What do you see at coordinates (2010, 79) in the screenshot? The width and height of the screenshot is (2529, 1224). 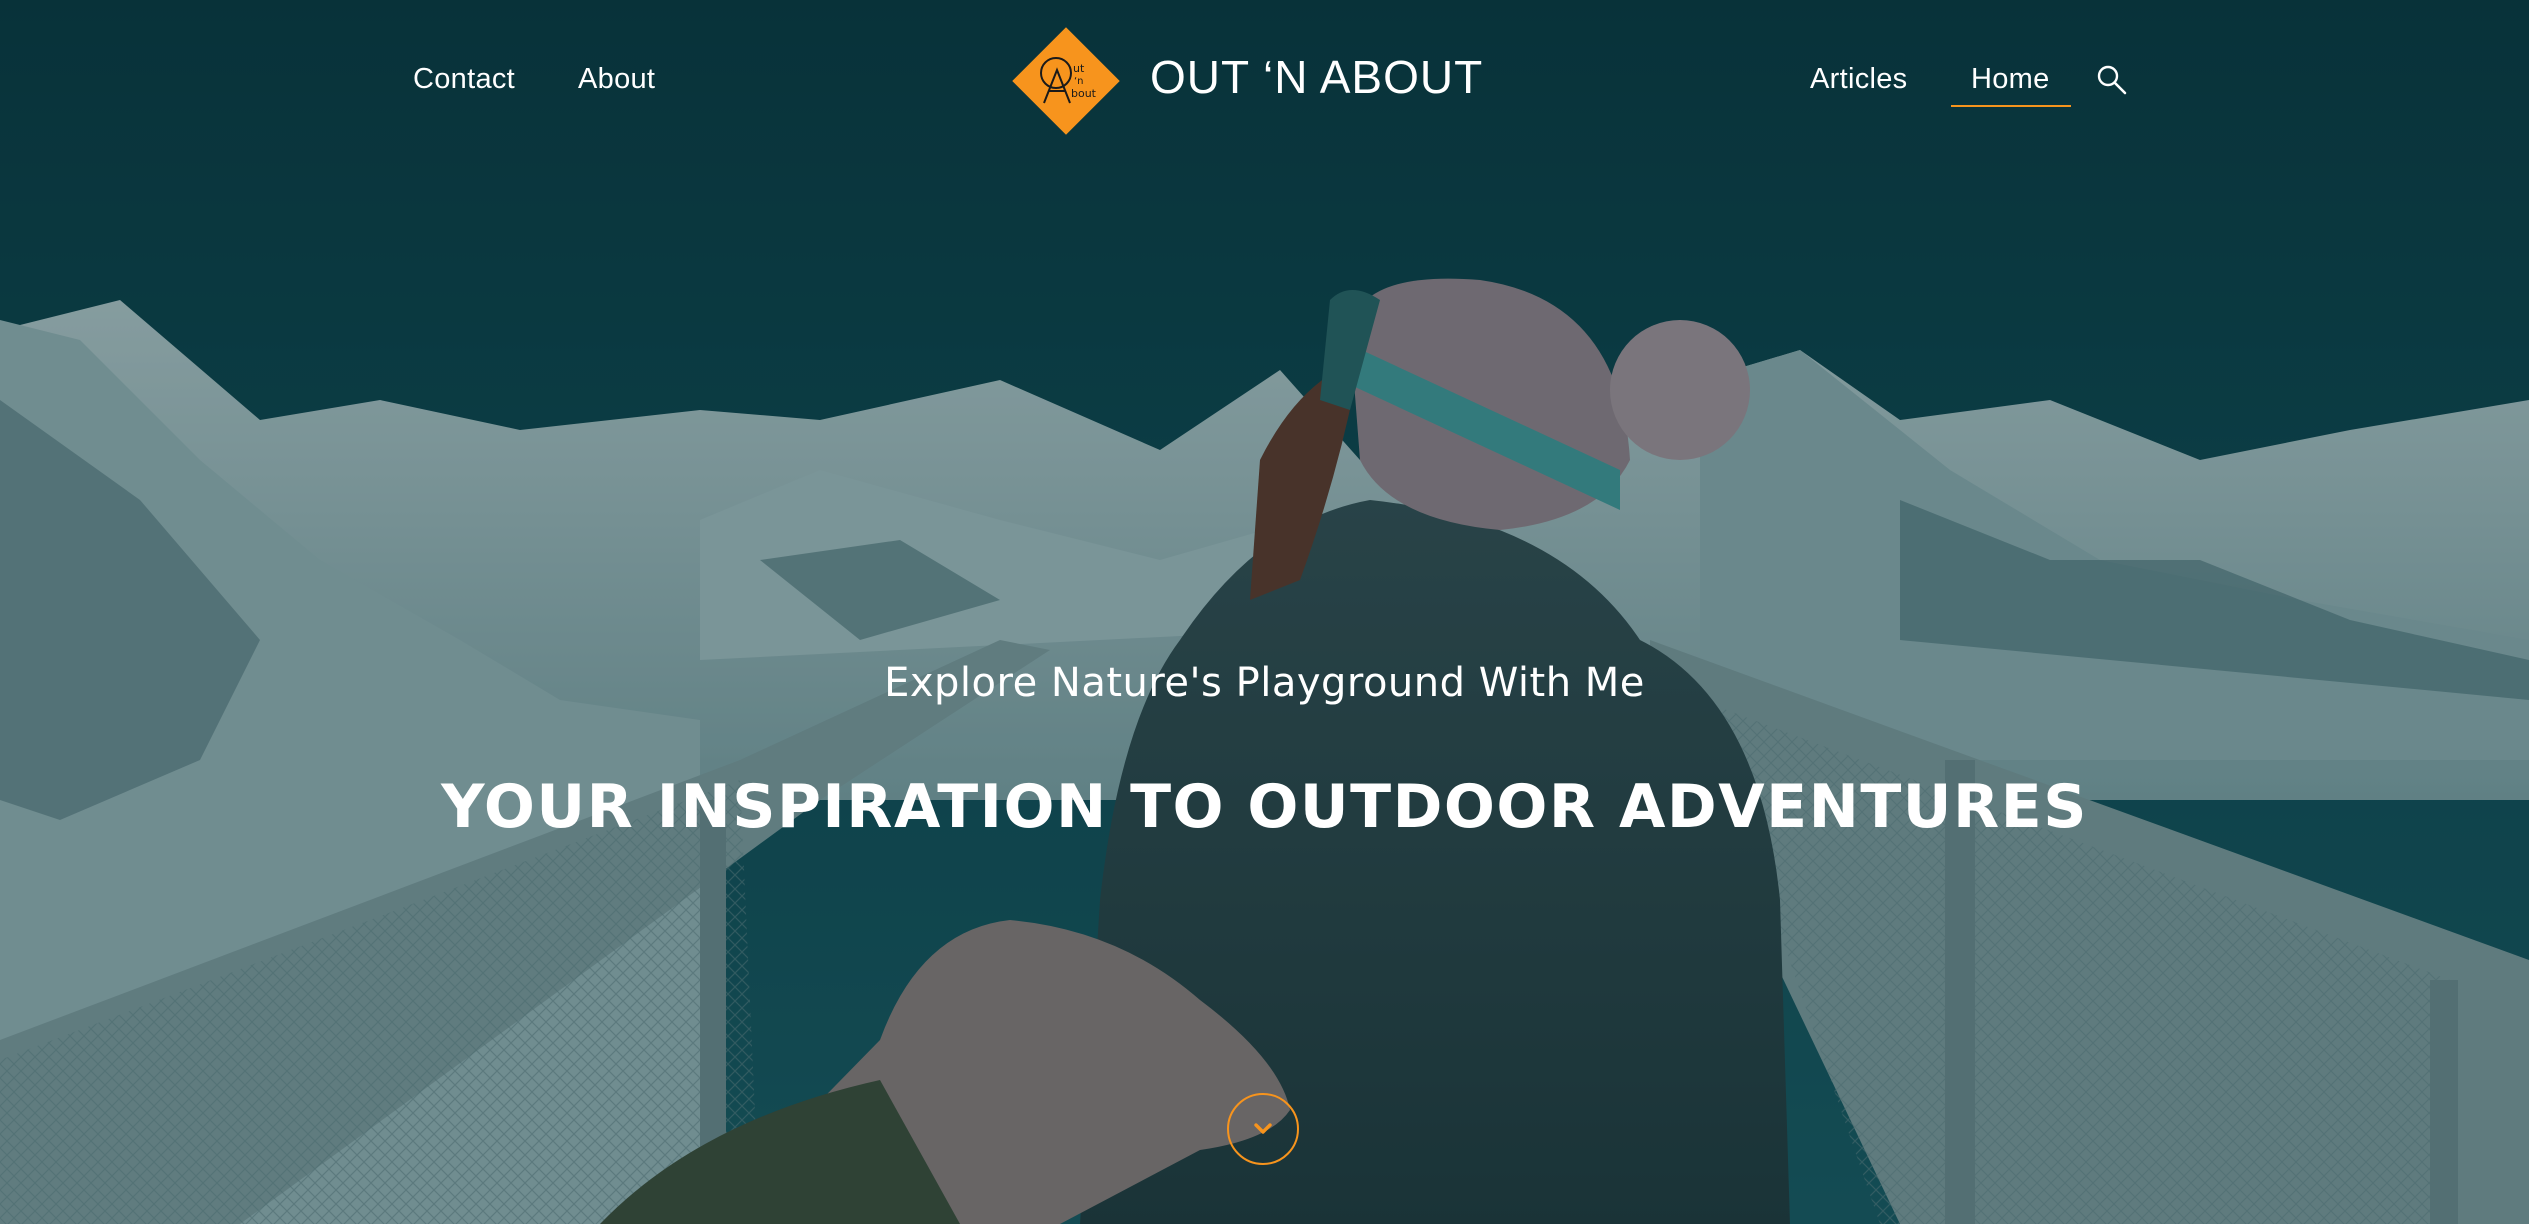 I see `nav-home: Home` at bounding box center [2010, 79].